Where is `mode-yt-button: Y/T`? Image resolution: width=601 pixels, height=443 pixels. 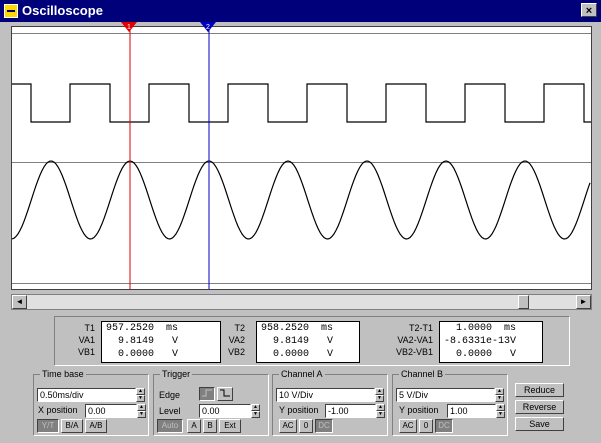
mode-yt-button: Y/T is located at coordinates (48, 426).